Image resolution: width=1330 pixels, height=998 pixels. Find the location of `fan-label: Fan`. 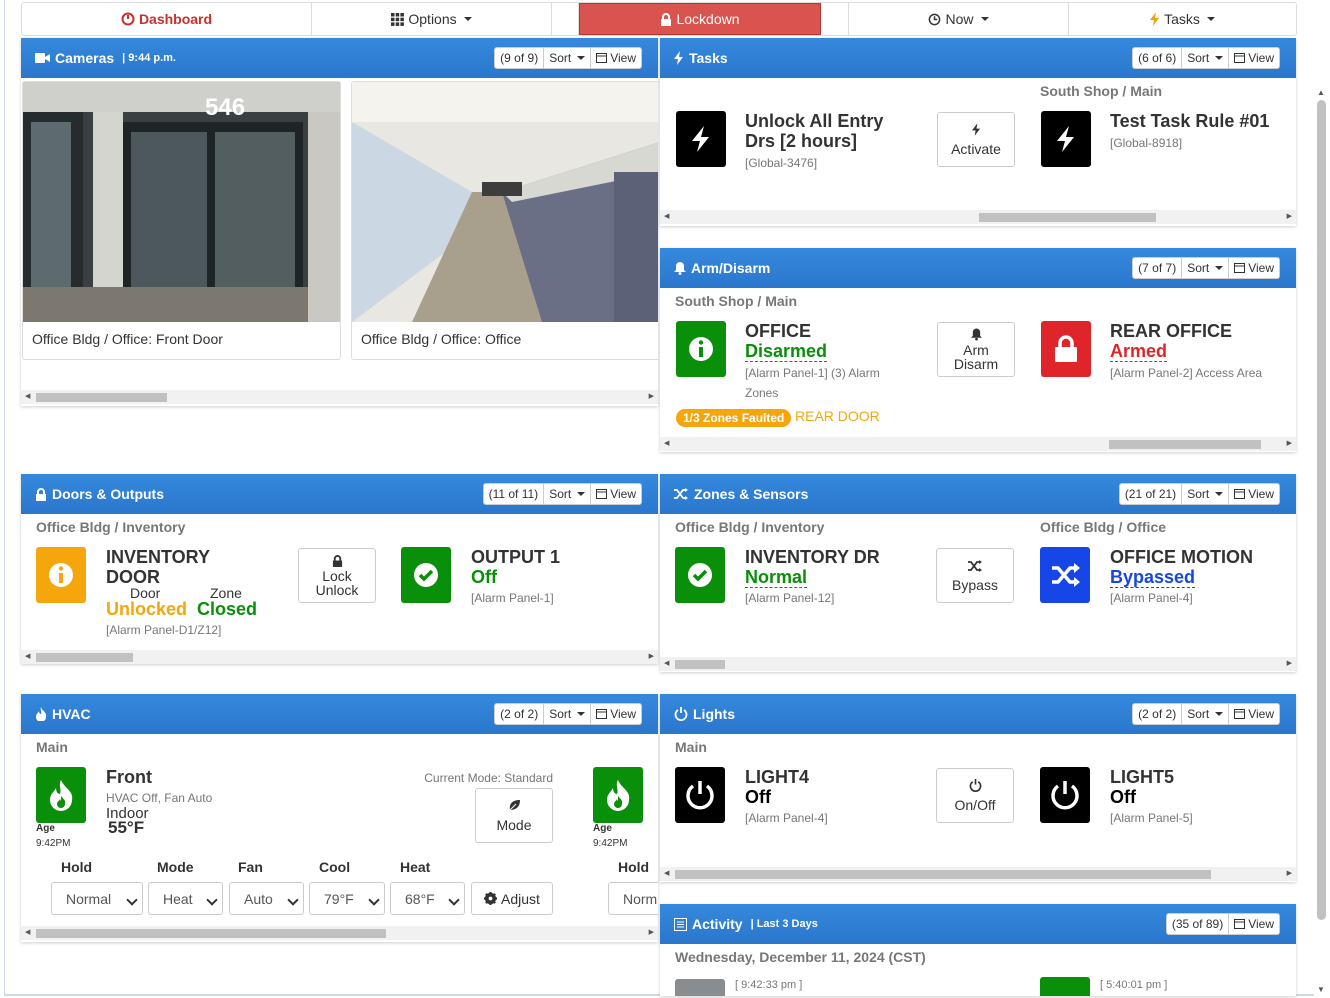

fan-label: Fan is located at coordinates (250, 867).